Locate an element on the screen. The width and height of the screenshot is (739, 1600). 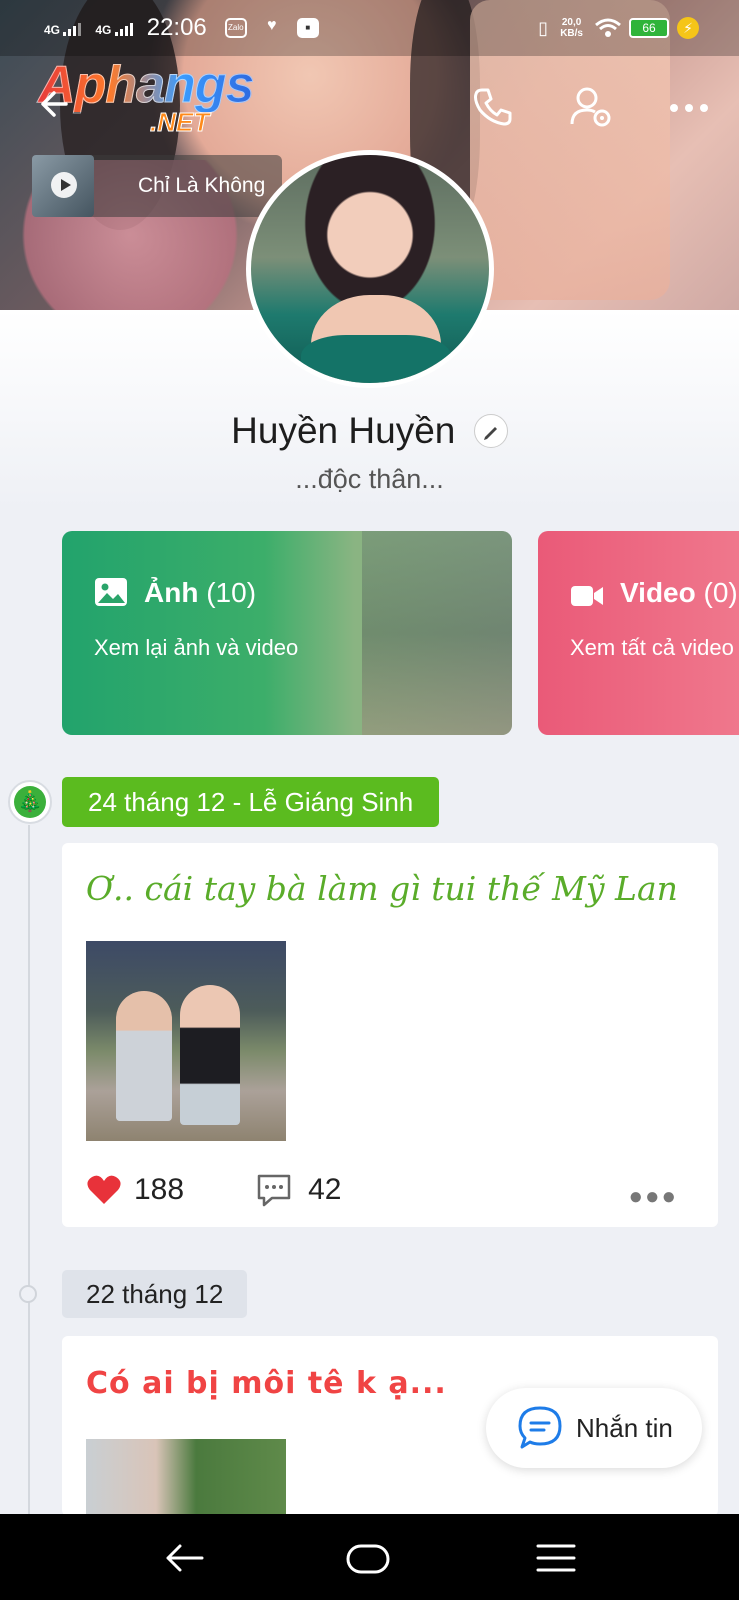
charging-icon: ⚡ is located at coordinates (688, 28).